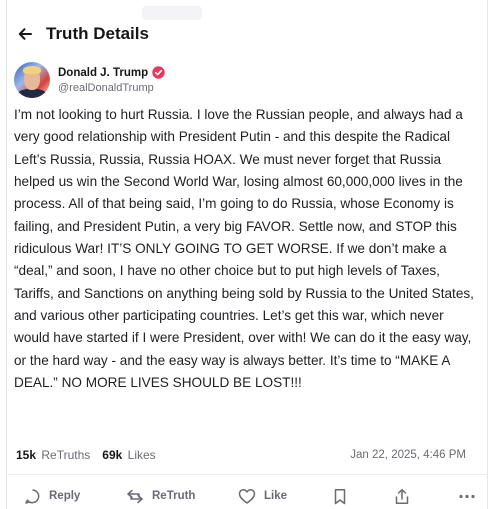 The height and width of the screenshot is (509, 494). Describe the element at coordinates (103, 73) in the screenshot. I see `author-name: Donald J. Trump` at that location.